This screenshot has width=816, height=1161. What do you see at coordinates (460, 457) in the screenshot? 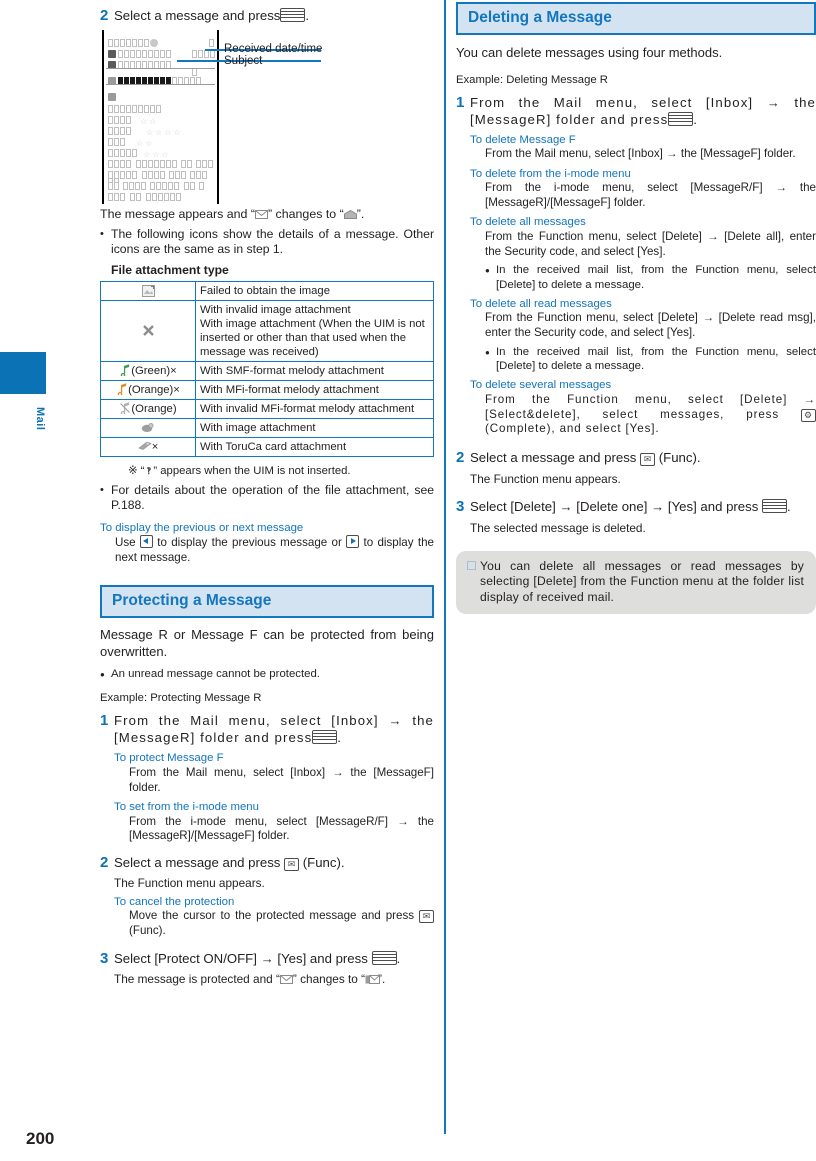
I see `step-number: 2` at bounding box center [460, 457].